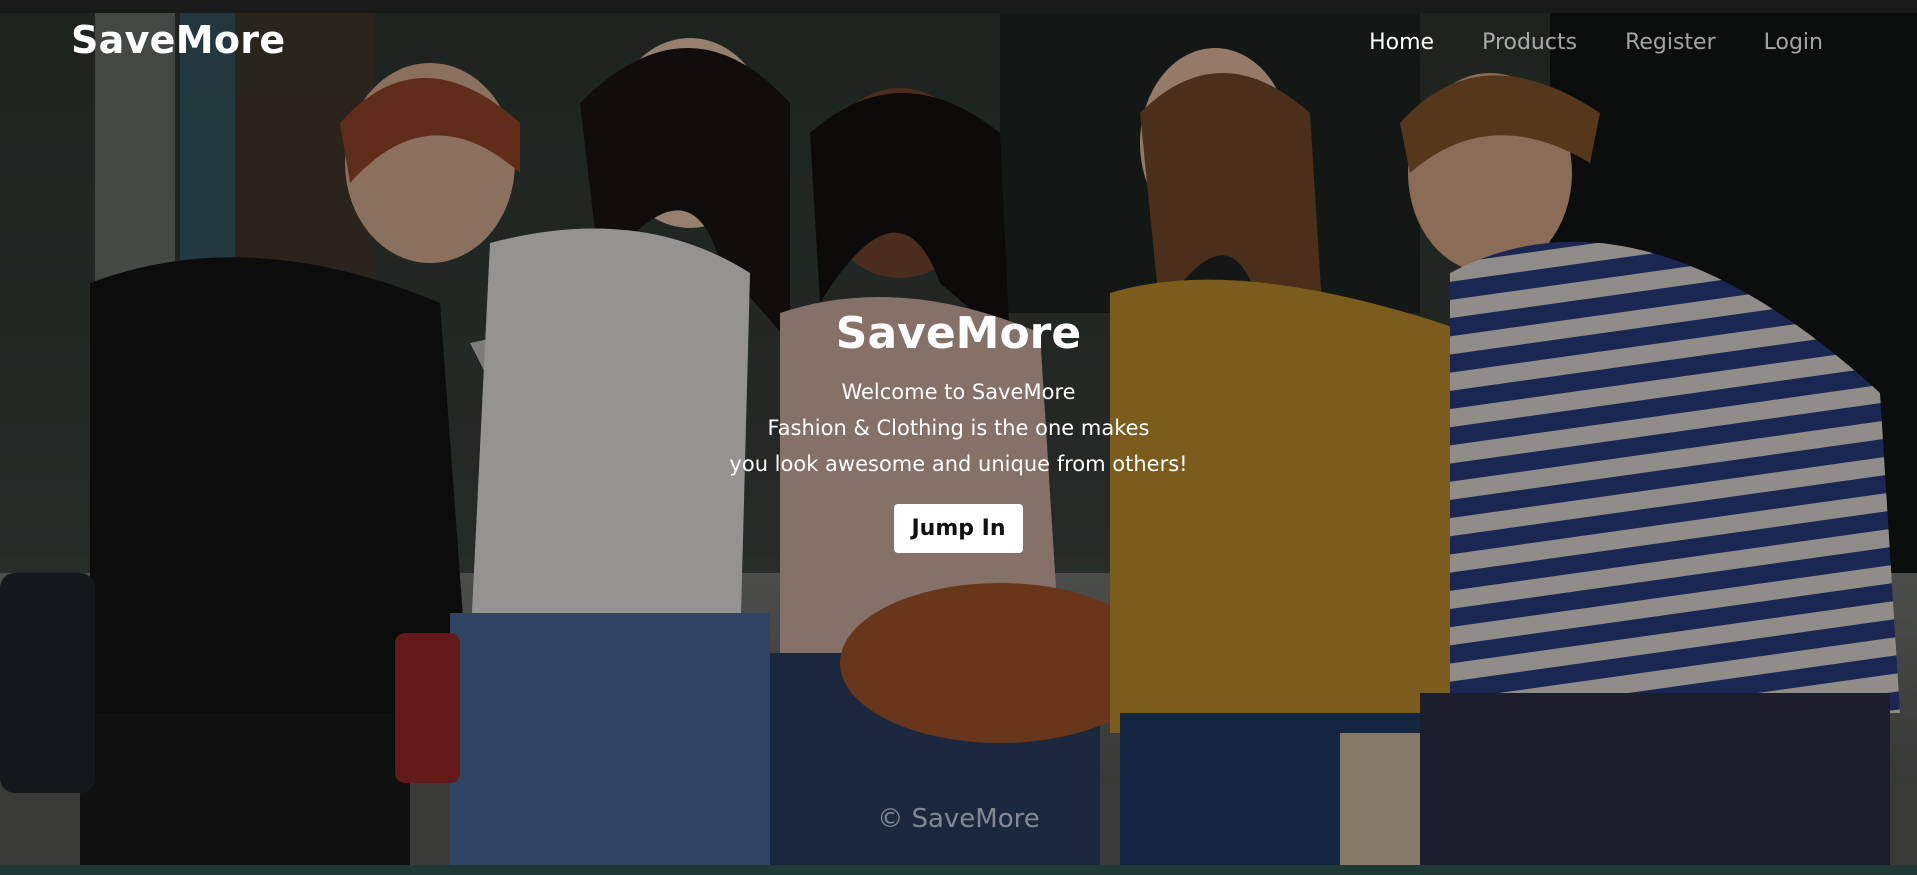  What do you see at coordinates (958, 528) in the screenshot?
I see `jump-in-button: Jump In` at bounding box center [958, 528].